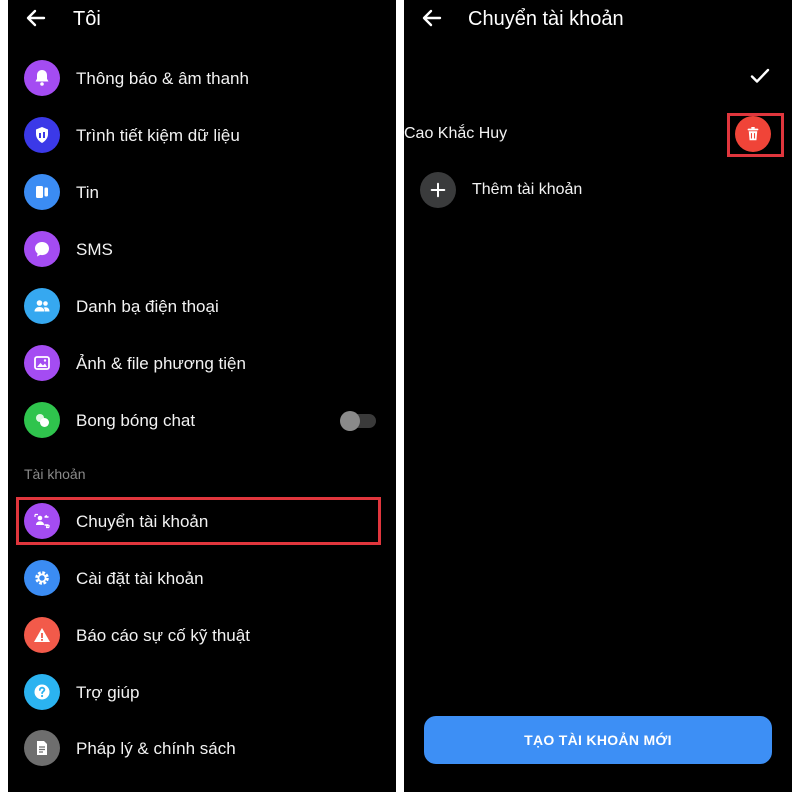 This screenshot has width=800, height=800. What do you see at coordinates (350, 421) in the screenshot?
I see `toggle-knob` at bounding box center [350, 421].